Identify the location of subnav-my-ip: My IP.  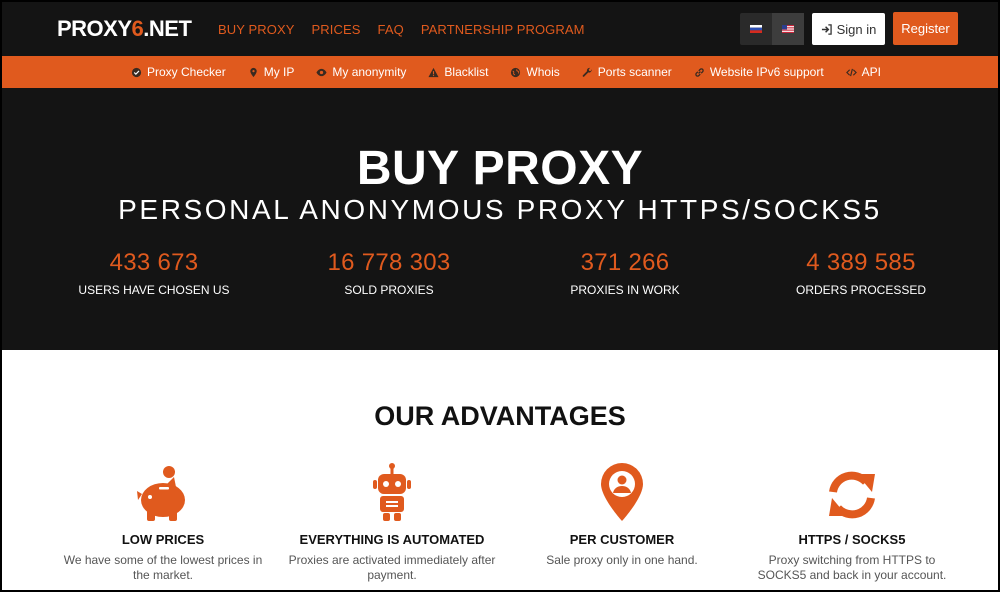
(271, 72).